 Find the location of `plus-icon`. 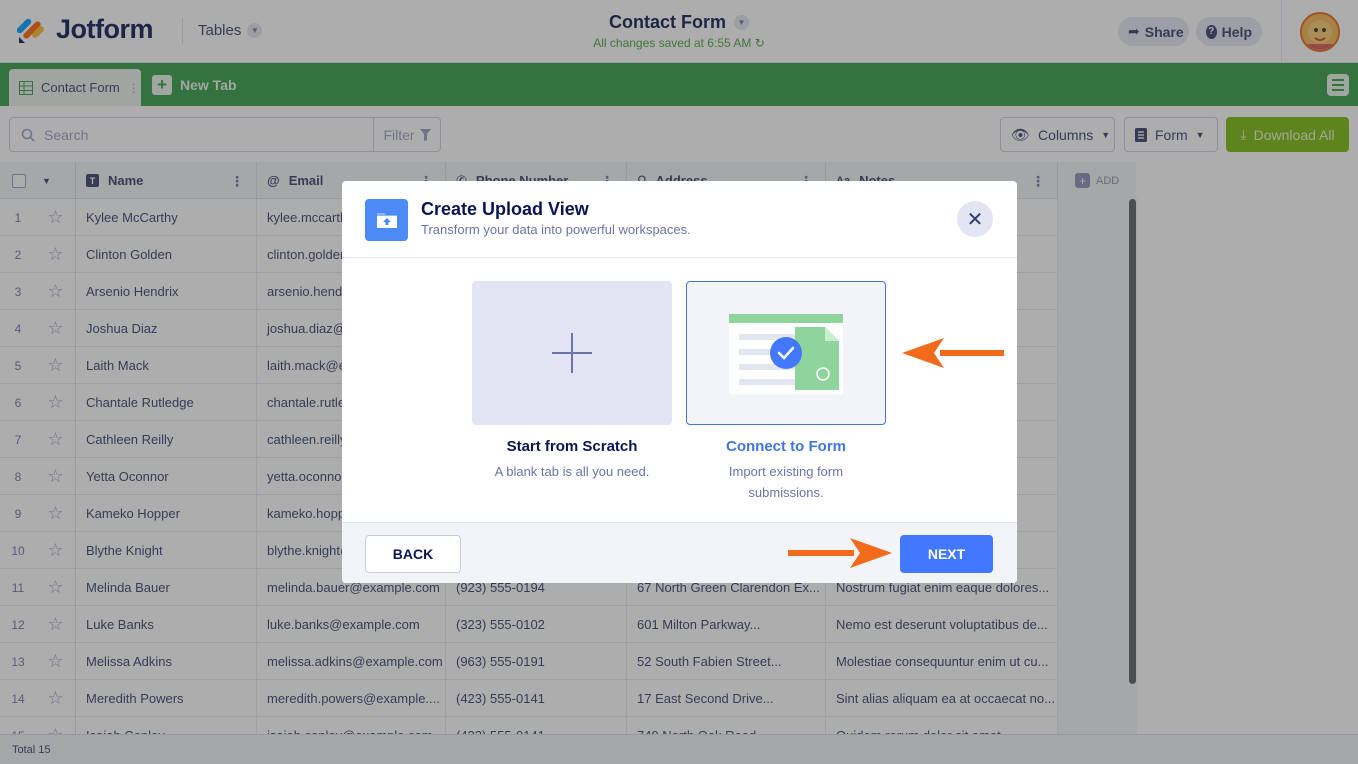

plus-icon is located at coordinates (572, 353).